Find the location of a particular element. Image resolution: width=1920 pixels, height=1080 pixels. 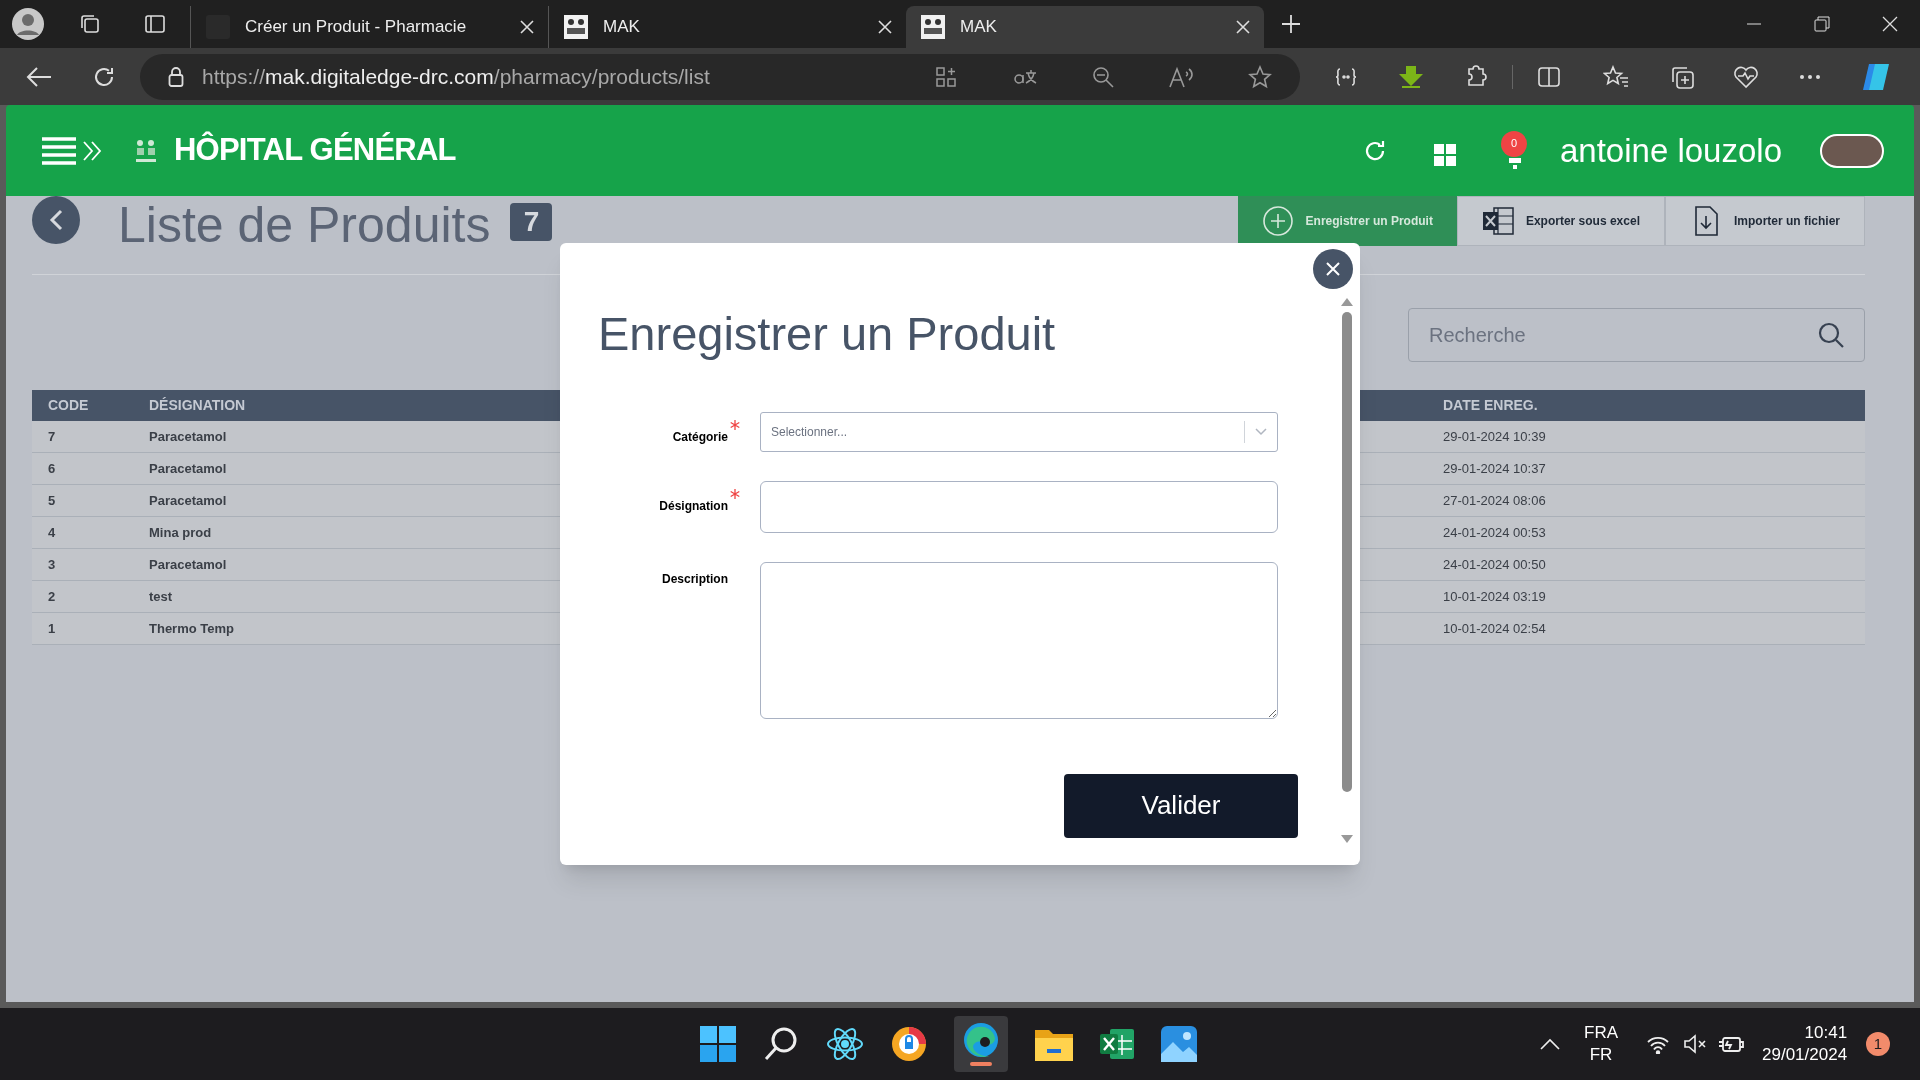

split-screen-icon is located at coordinates (1549, 76).